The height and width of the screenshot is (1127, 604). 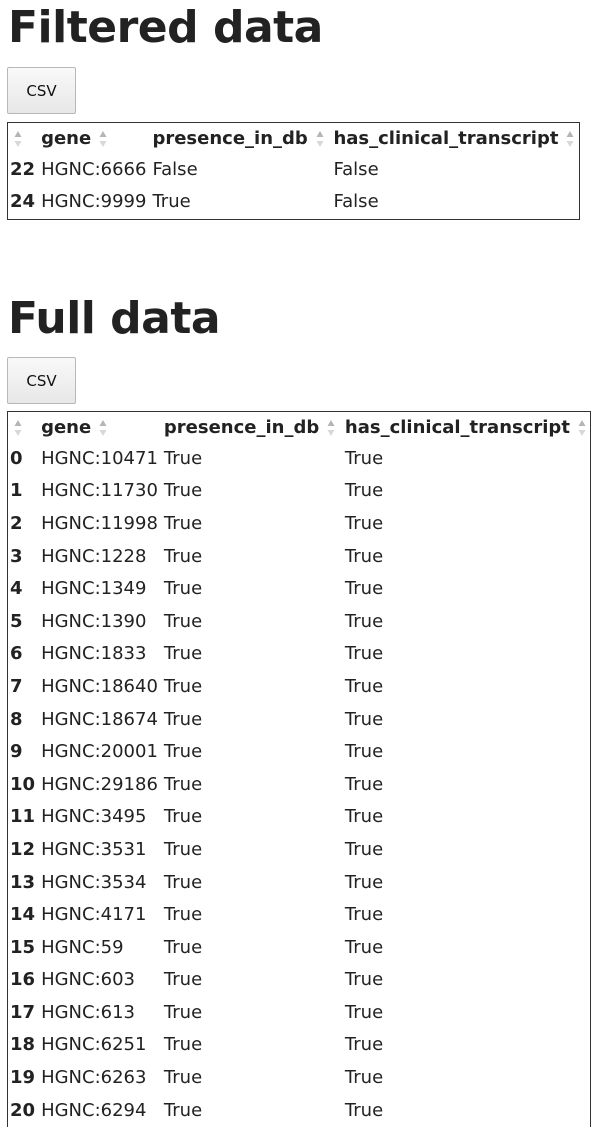 I want to click on gene-cell: HGNC:11998, so click(x=99, y=523).